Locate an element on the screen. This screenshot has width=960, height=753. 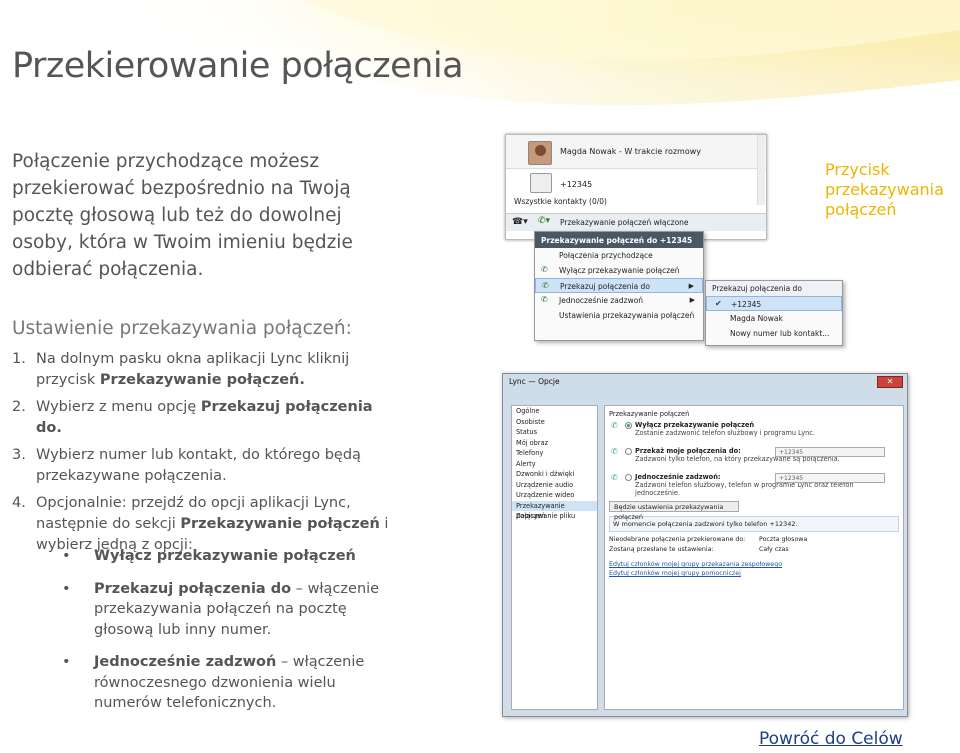
menu-item-label: Jednocześnie zadzwoń is located at coordinates (601, 300).